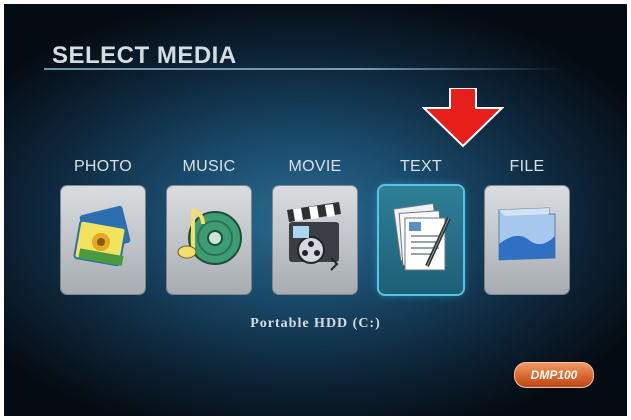 The image size is (631, 420). I want to click on media-item-text: TEXT, so click(421, 225).